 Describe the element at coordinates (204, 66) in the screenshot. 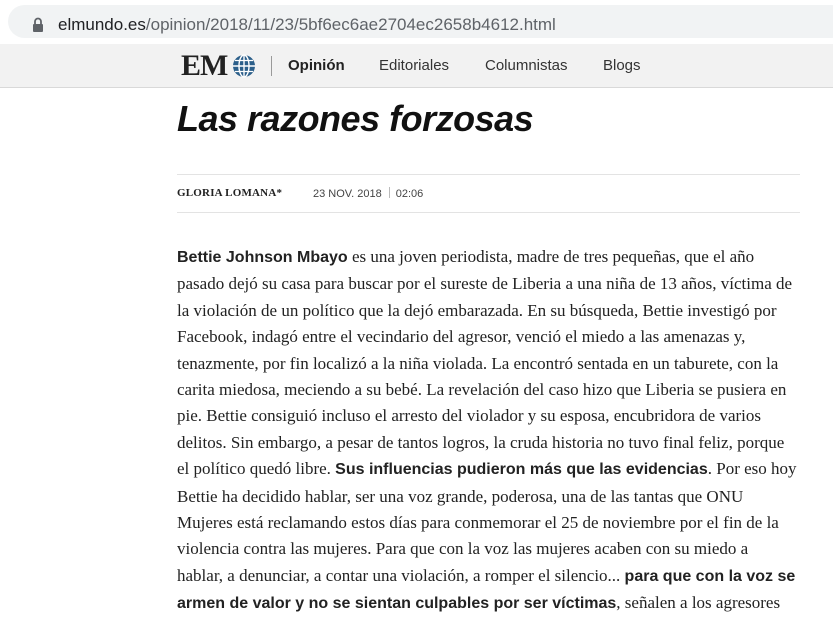

I see `site-logo: EM` at that location.